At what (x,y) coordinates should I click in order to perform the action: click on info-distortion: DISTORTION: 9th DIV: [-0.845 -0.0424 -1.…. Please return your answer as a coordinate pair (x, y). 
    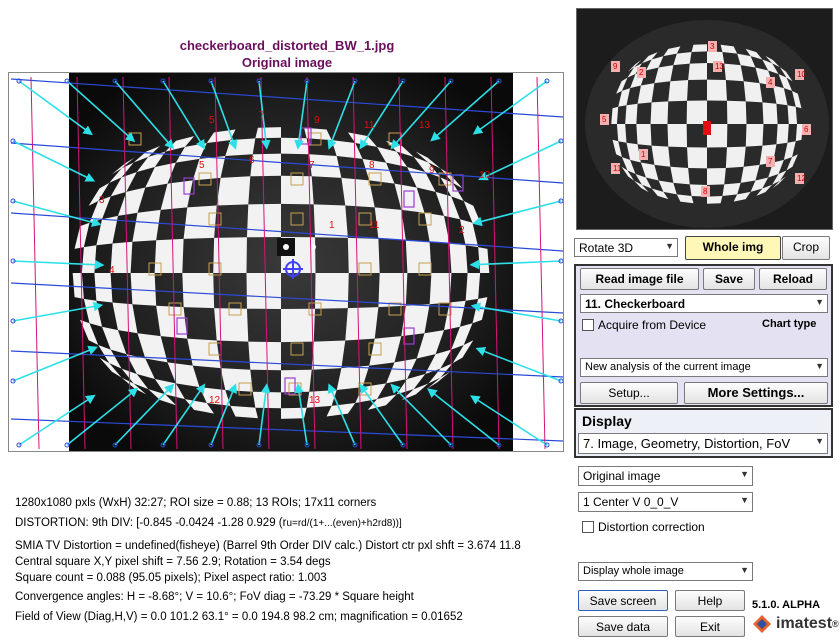
    Looking at the image, I should click on (208, 523).